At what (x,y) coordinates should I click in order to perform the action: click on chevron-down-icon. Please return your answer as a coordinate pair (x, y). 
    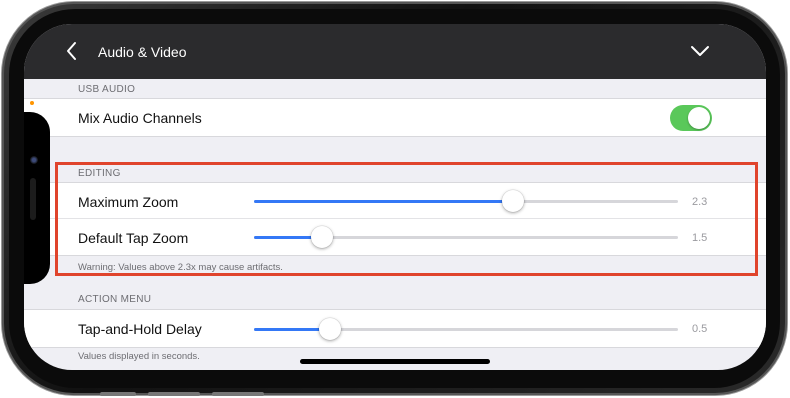
    Looking at the image, I should click on (700, 51).